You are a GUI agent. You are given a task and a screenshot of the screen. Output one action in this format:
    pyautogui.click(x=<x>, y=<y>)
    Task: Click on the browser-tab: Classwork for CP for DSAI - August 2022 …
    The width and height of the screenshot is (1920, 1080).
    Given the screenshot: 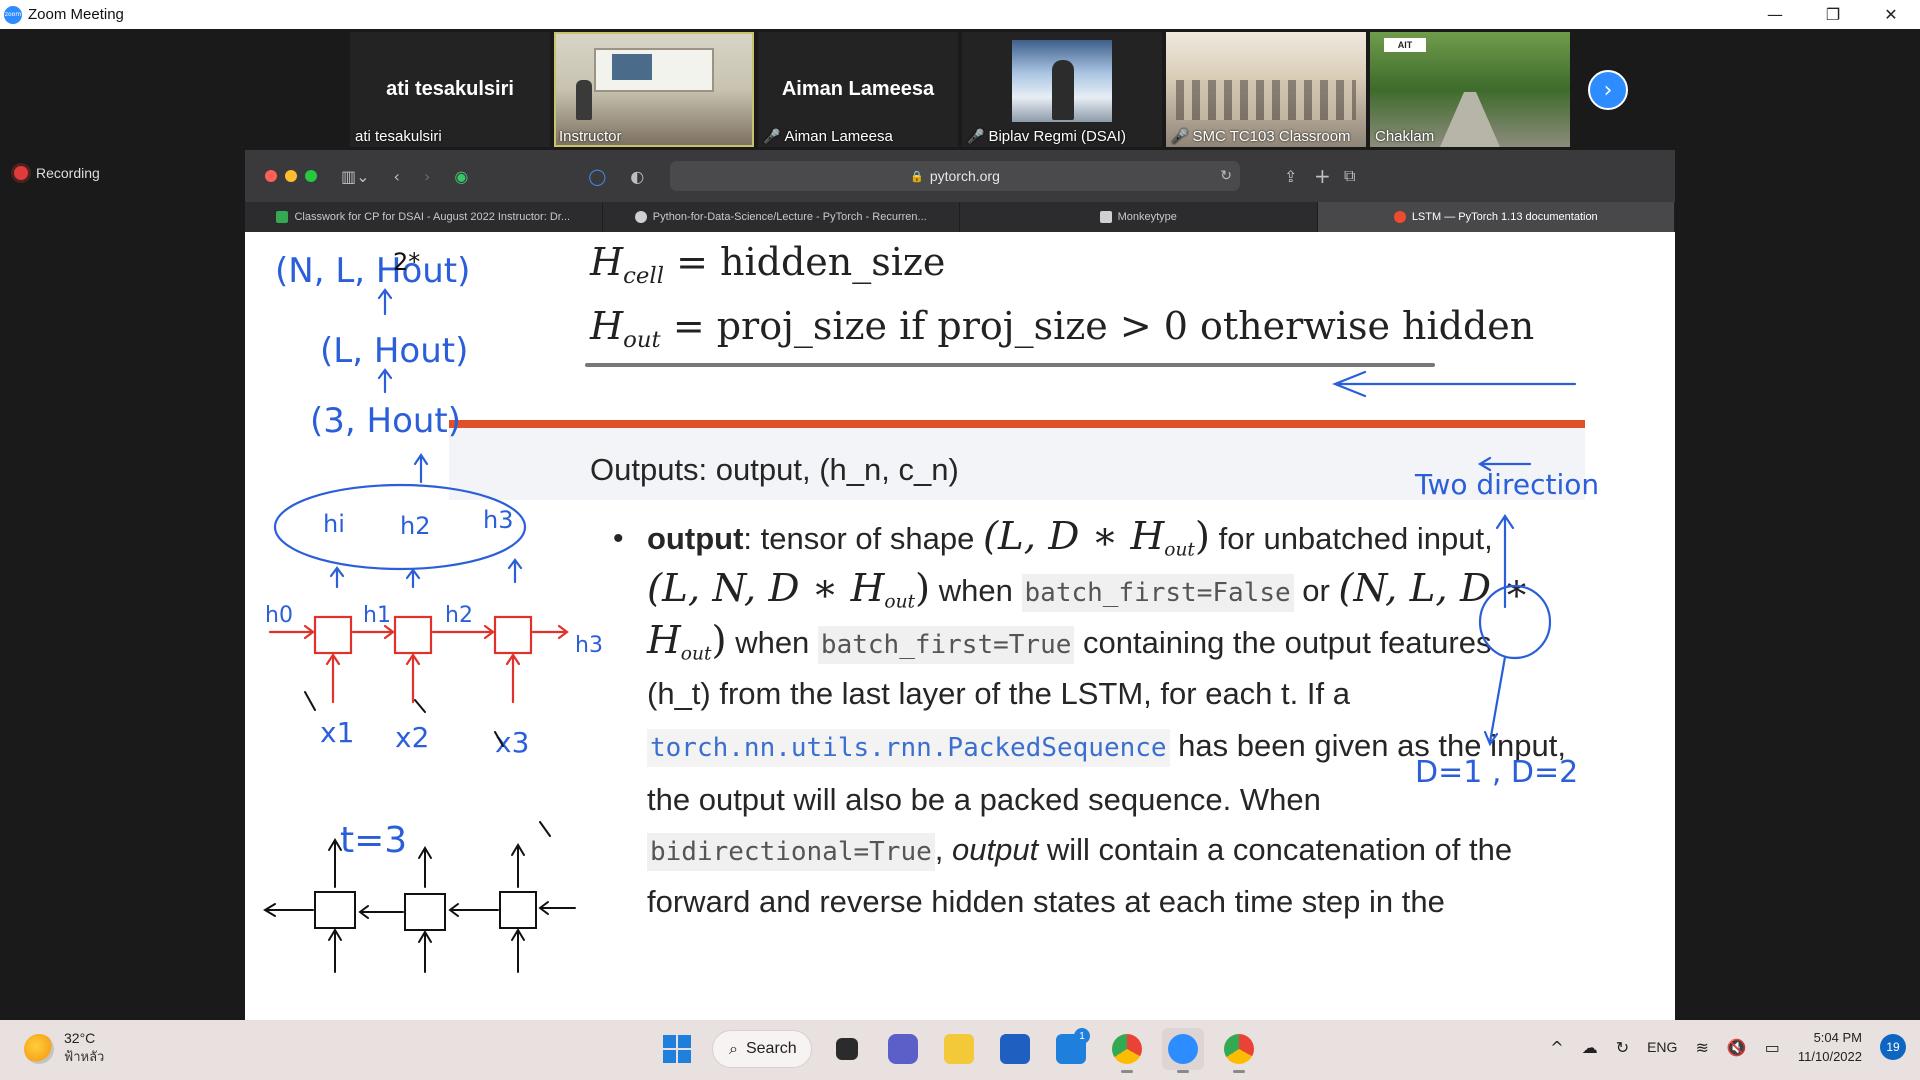 What is the action you would take?
    pyautogui.click(x=424, y=217)
    